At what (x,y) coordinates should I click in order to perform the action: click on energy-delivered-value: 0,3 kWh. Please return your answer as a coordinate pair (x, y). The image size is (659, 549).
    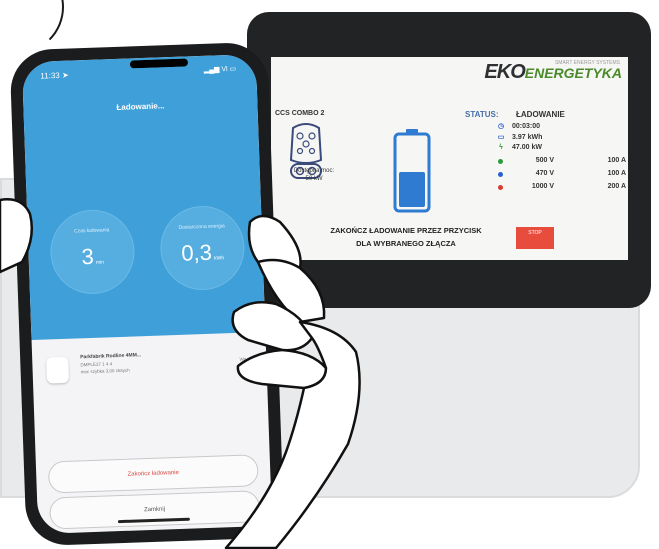
    Looking at the image, I should click on (202, 253).